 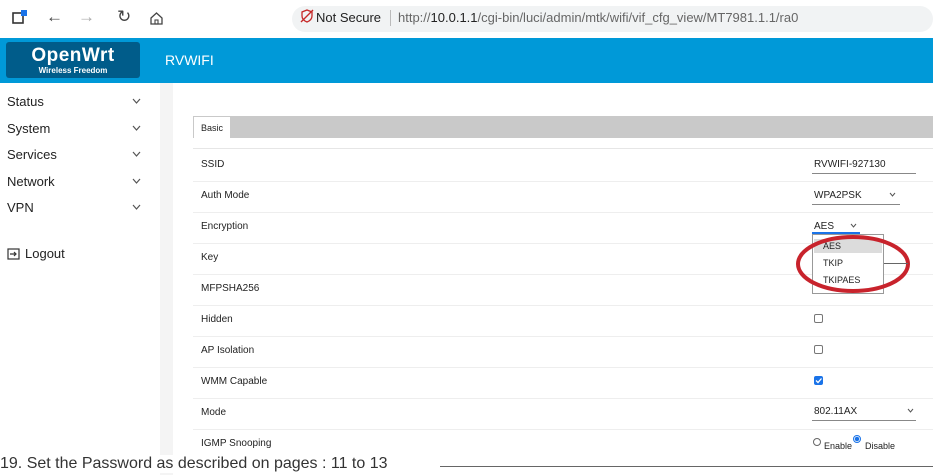 I want to click on caption-rule, so click(x=686, y=466).